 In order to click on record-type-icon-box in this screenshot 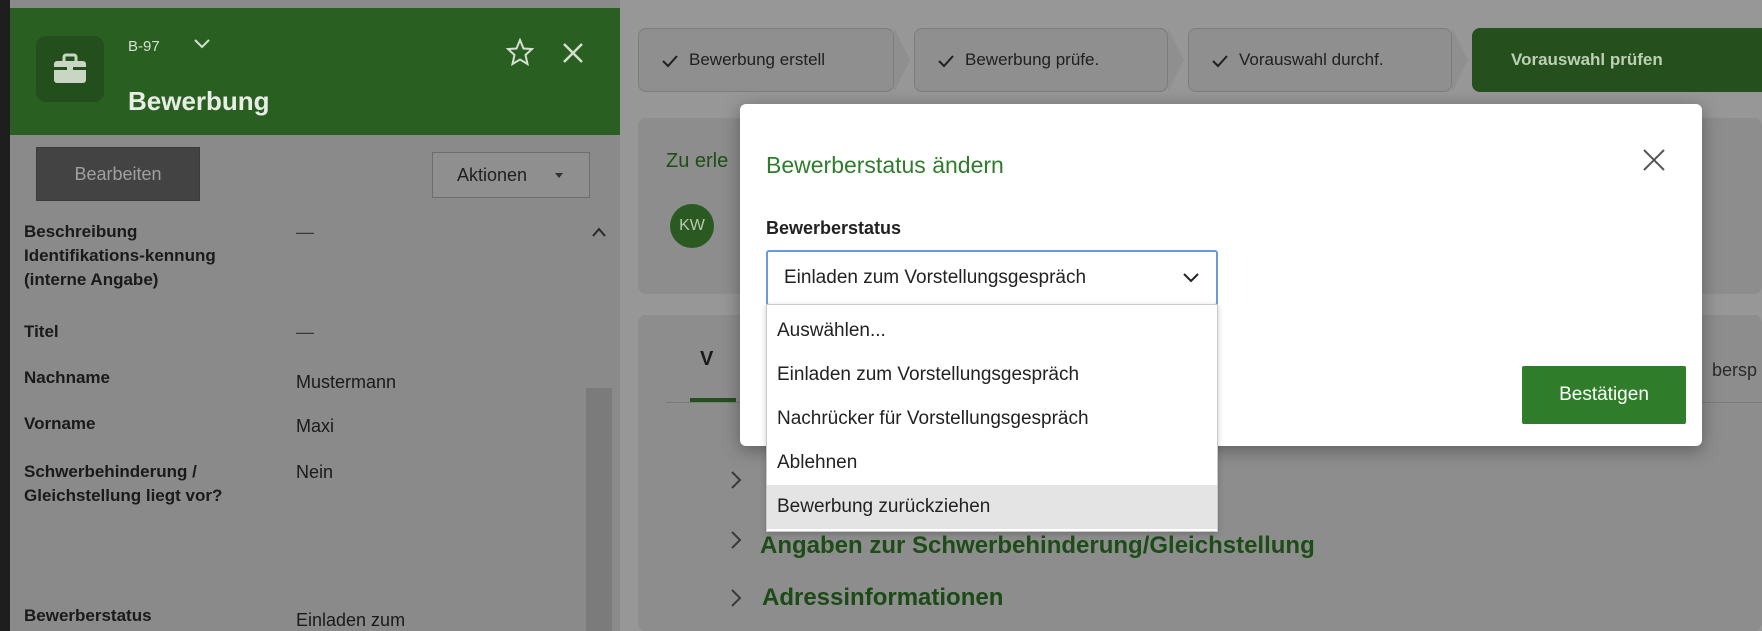, I will do `click(70, 69)`.